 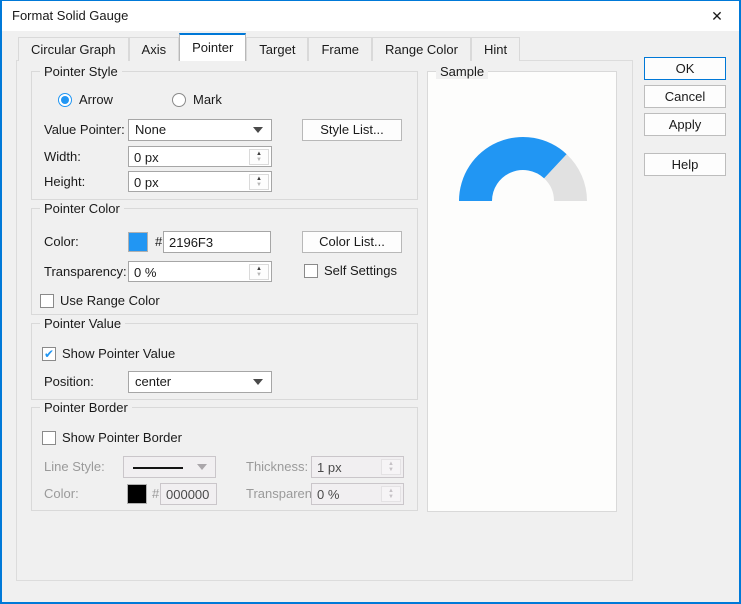 I want to click on pointer-color-hex-input, so click(x=218, y=242).